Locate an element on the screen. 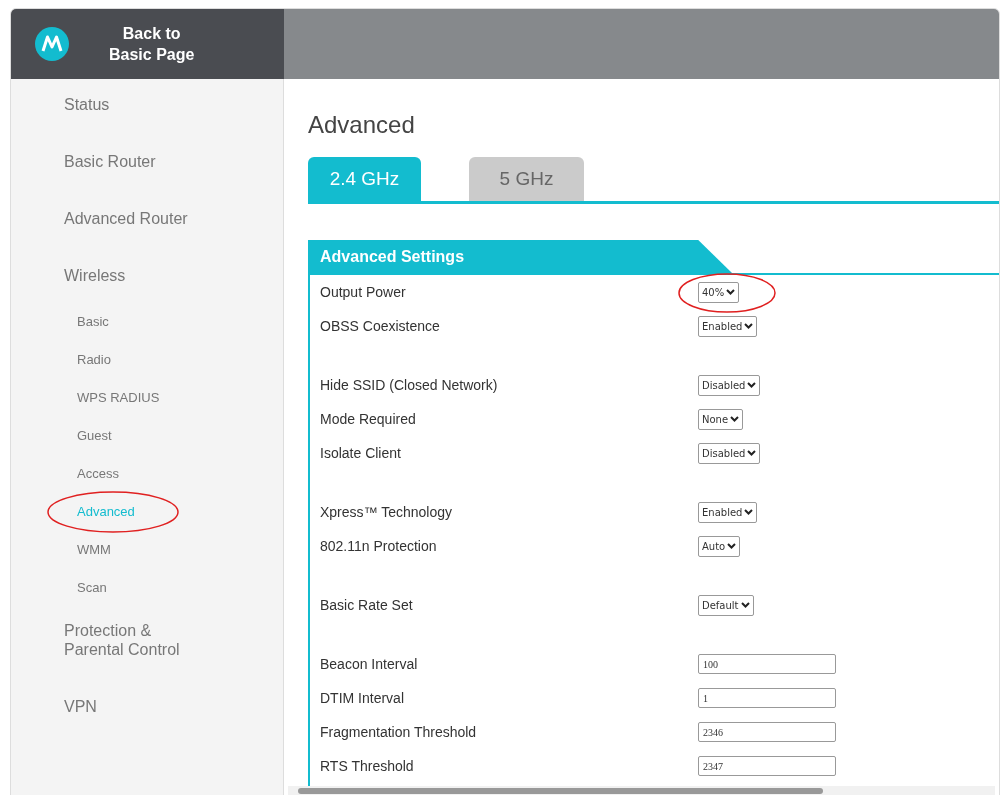 The image size is (1003, 795). dropdown: None is located at coordinates (721, 419).